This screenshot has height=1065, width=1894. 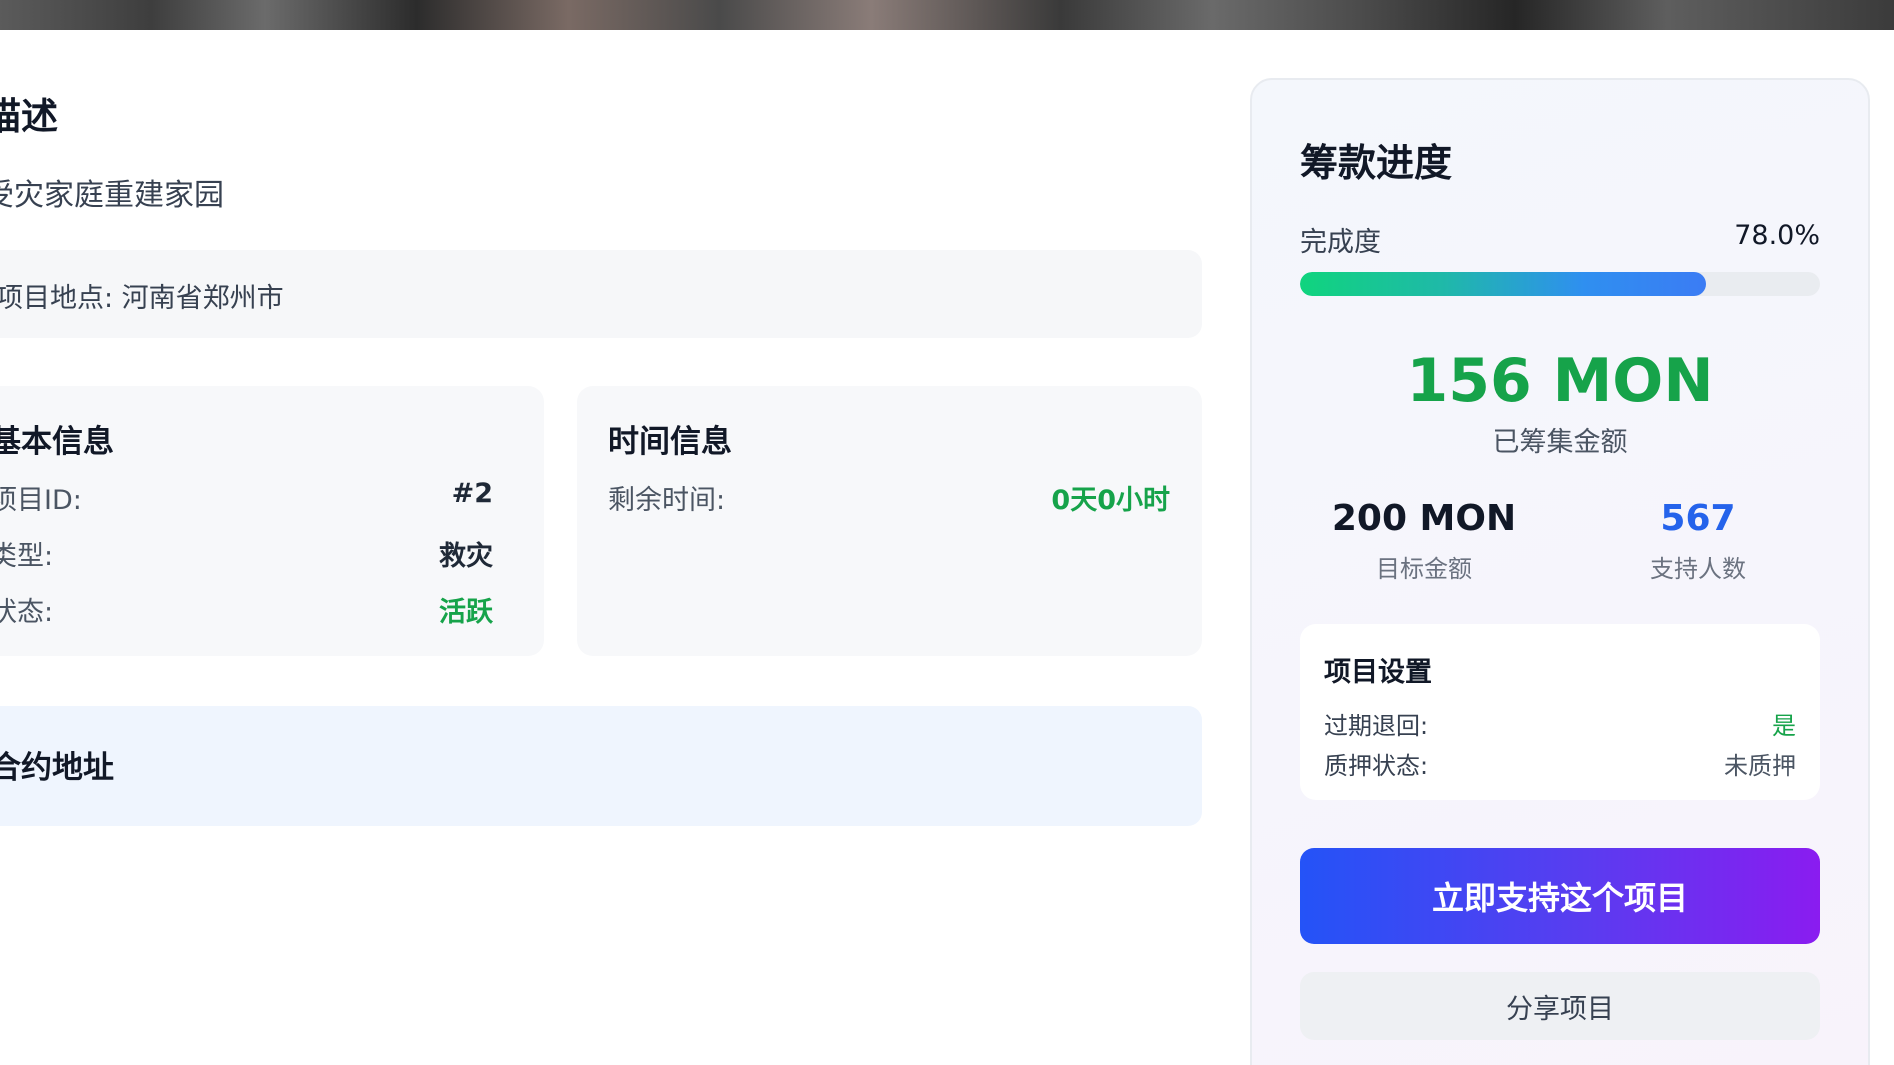 I want to click on basic-info-title: 基本信息, so click(x=57, y=442).